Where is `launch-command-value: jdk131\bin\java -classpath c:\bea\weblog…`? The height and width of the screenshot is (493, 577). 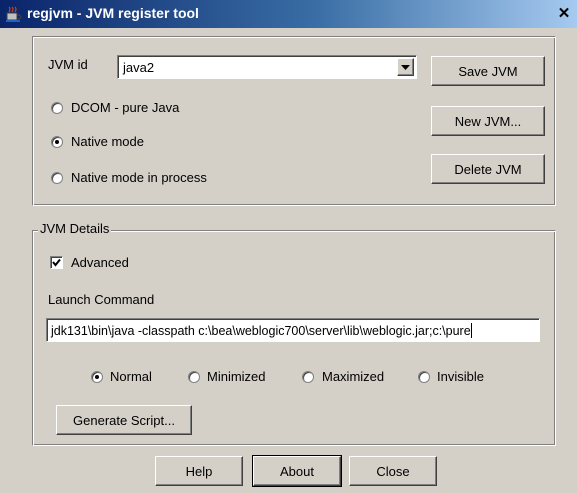
launch-command-value: jdk131\bin\java -classpath c:\bea\weblog… is located at coordinates (261, 330).